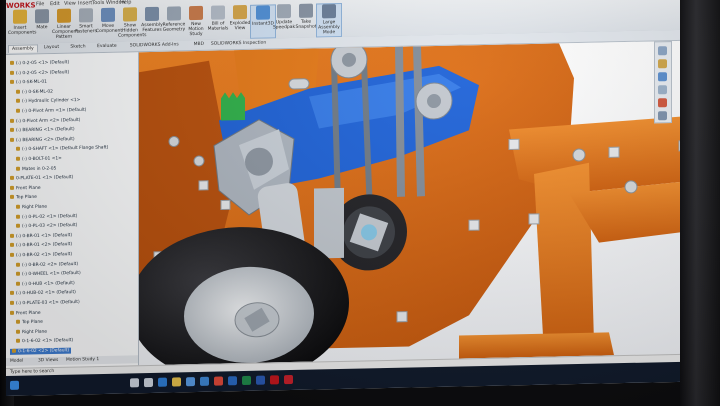 This screenshot has height=406, width=720. I want to click on tree-item: (-) 0-2-05 <2> (Default), so click(39, 72).